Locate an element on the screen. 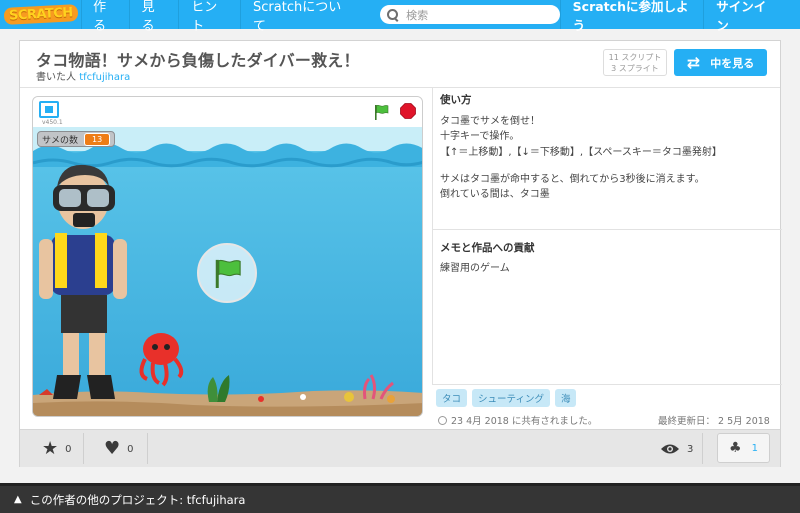 This screenshot has width=800, height=513. scratch-logo: SCRATCH is located at coordinates (40, 14).